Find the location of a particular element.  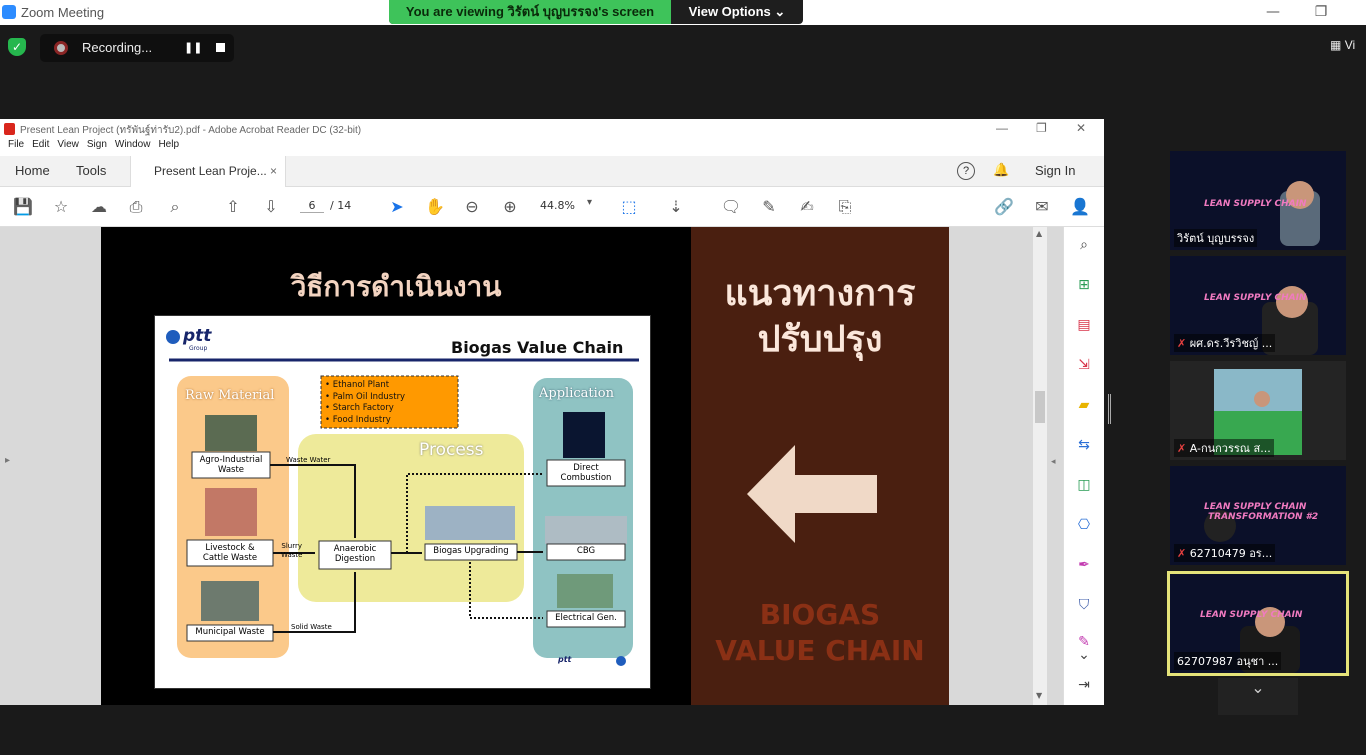

email-icon: ✉ is located at coordinates (1042, 207).